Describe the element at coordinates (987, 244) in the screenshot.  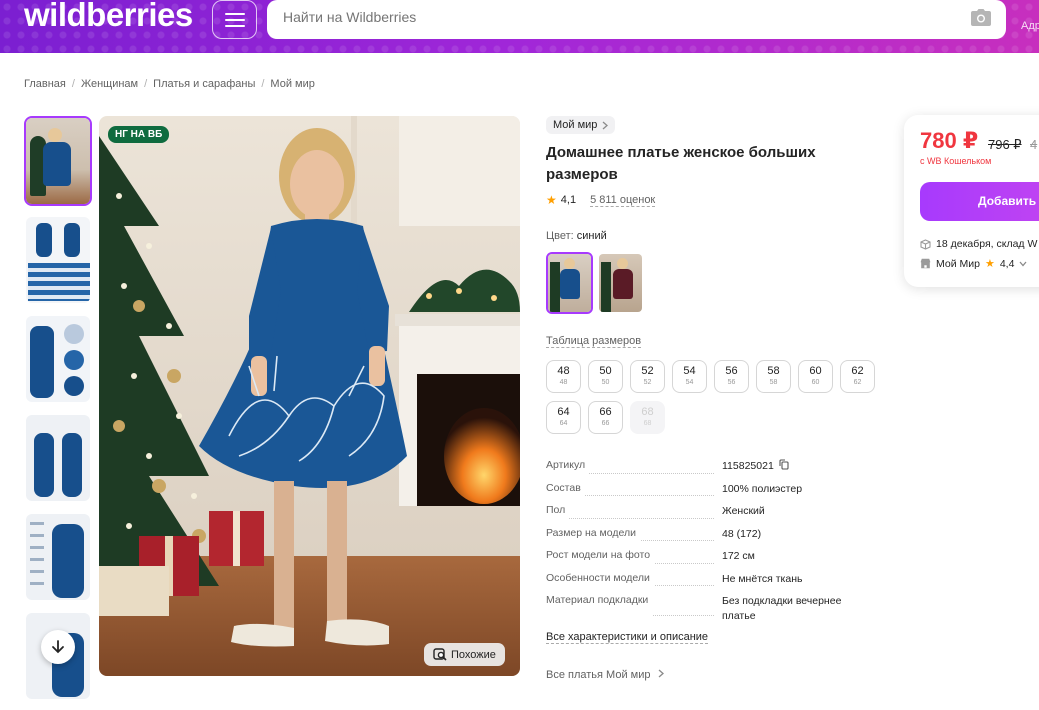
I see `delivery-text: 18 декабря, склад W` at that location.